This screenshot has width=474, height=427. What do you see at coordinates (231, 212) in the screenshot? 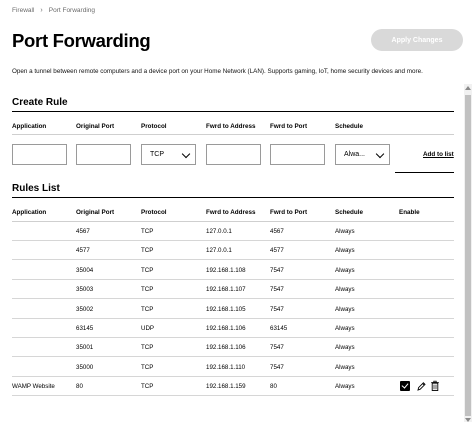
I see `rules-header-fwrd-address: Fwrd to Address` at bounding box center [231, 212].